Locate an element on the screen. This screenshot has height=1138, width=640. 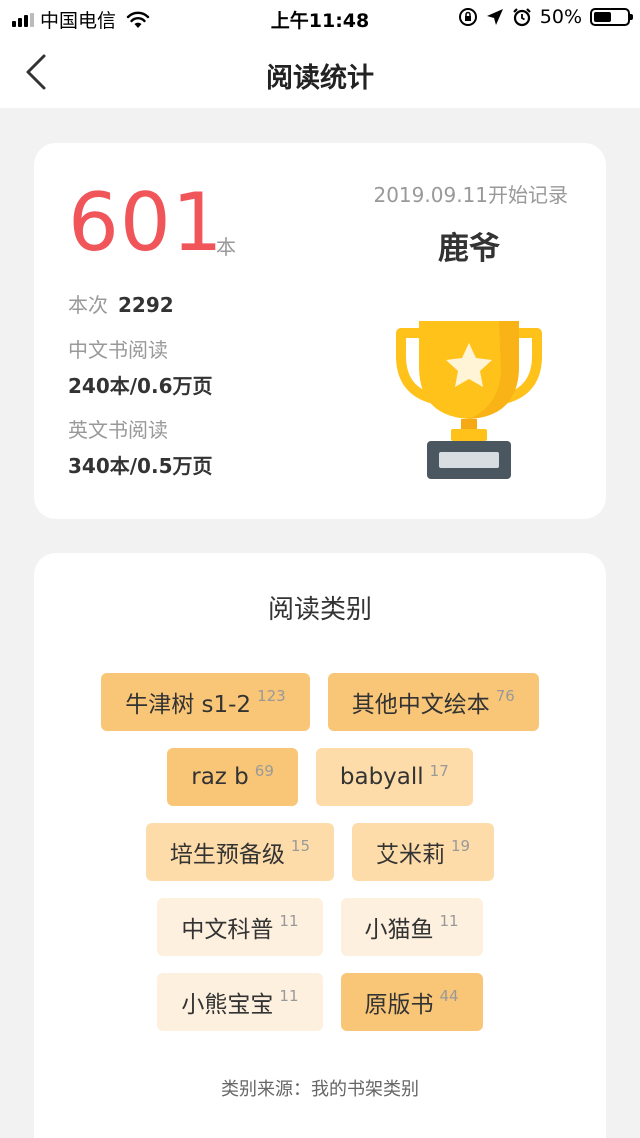
category-row: 牛津树 s1-2 123 其他中文绘本 76 is located at coordinates (320, 702).